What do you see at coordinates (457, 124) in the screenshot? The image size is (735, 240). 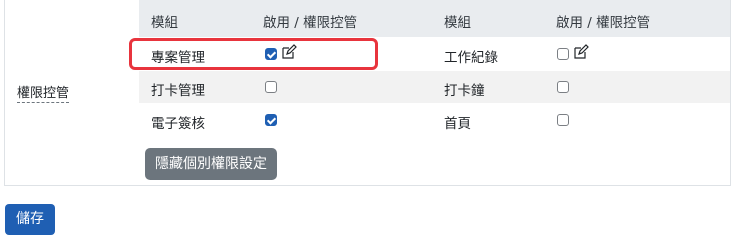 I see `module-name-home: 首頁` at bounding box center [457, 124].